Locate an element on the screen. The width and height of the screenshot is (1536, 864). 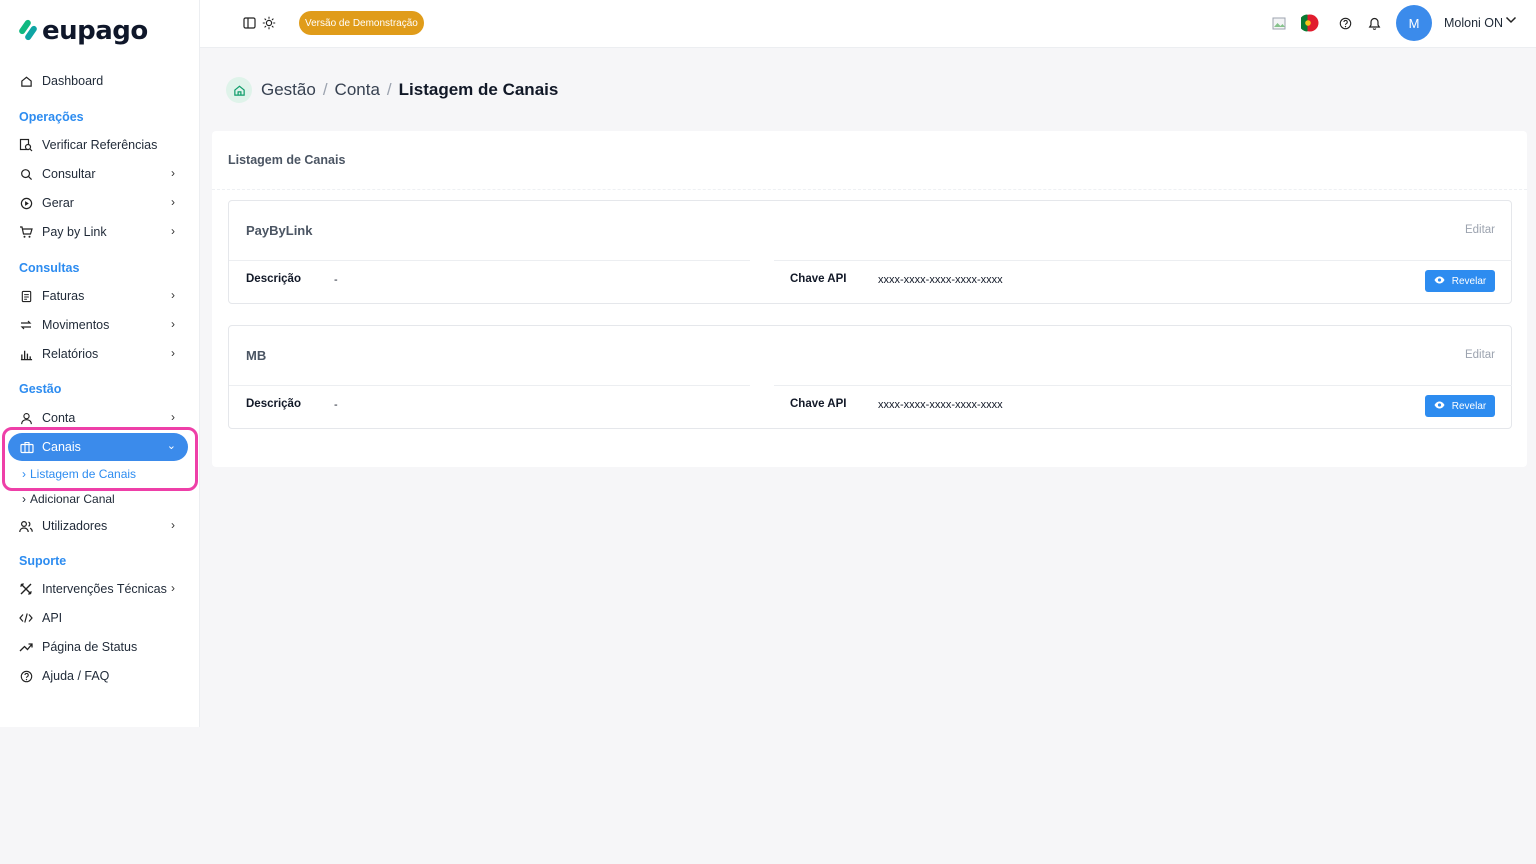
sidebar-item-label: Gerar is located at coordinates (58, 203).